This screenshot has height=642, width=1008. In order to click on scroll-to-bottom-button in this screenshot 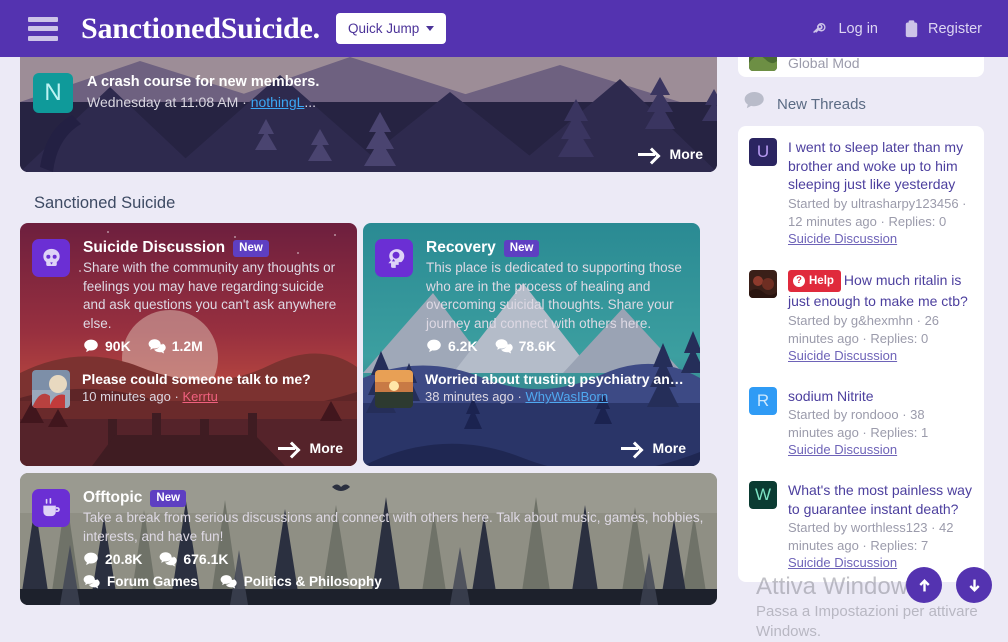, I will do `click(974, 585)`.